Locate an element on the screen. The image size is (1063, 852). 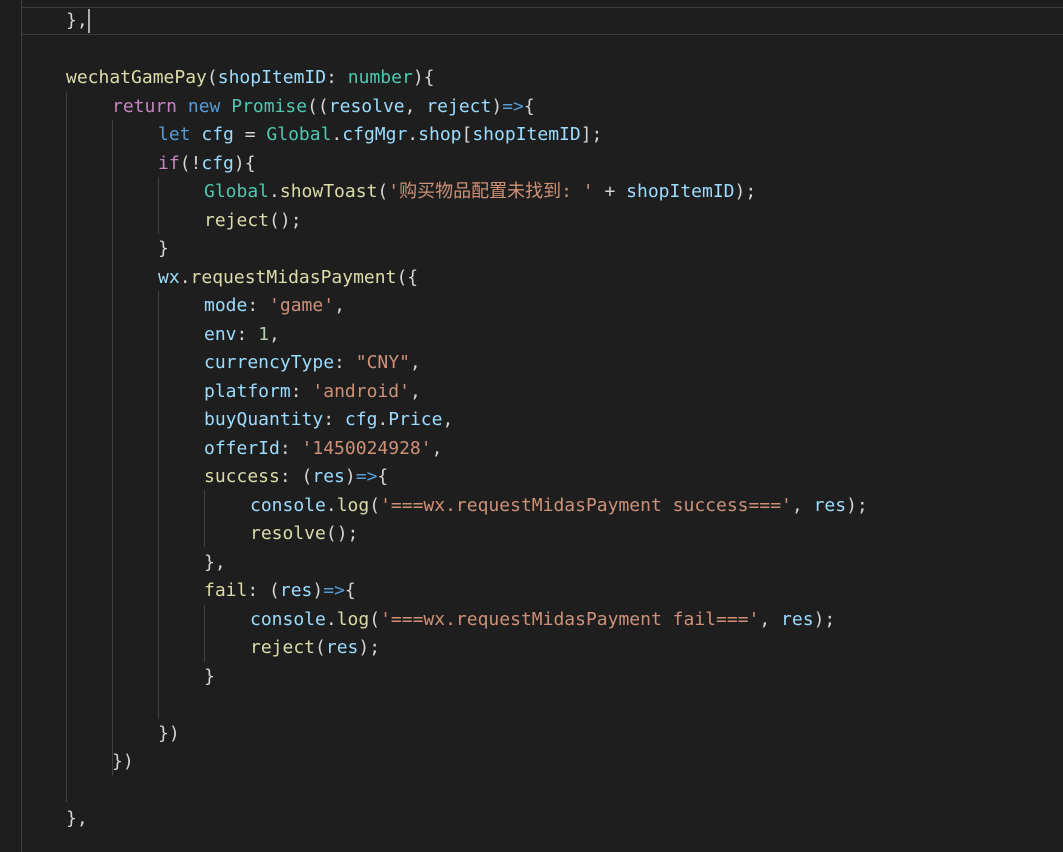
code-token: [ is located at coordinates (467, 134).